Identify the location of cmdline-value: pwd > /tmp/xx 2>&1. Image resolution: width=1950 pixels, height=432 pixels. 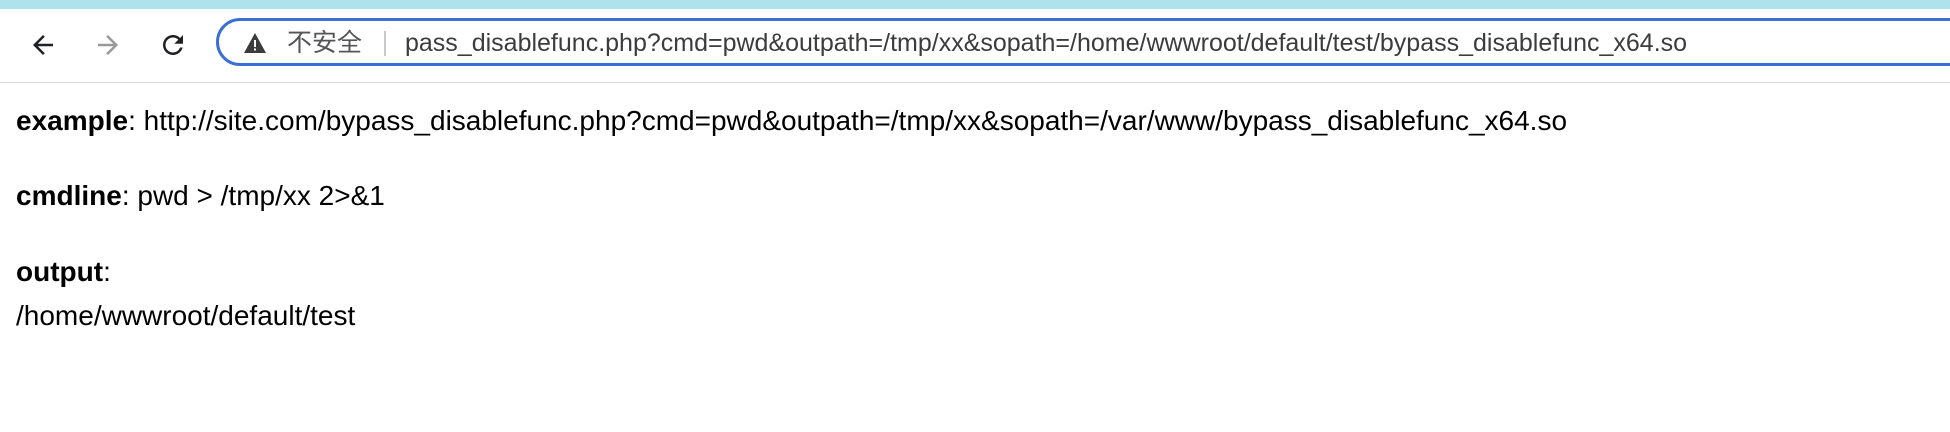
(257, 195).